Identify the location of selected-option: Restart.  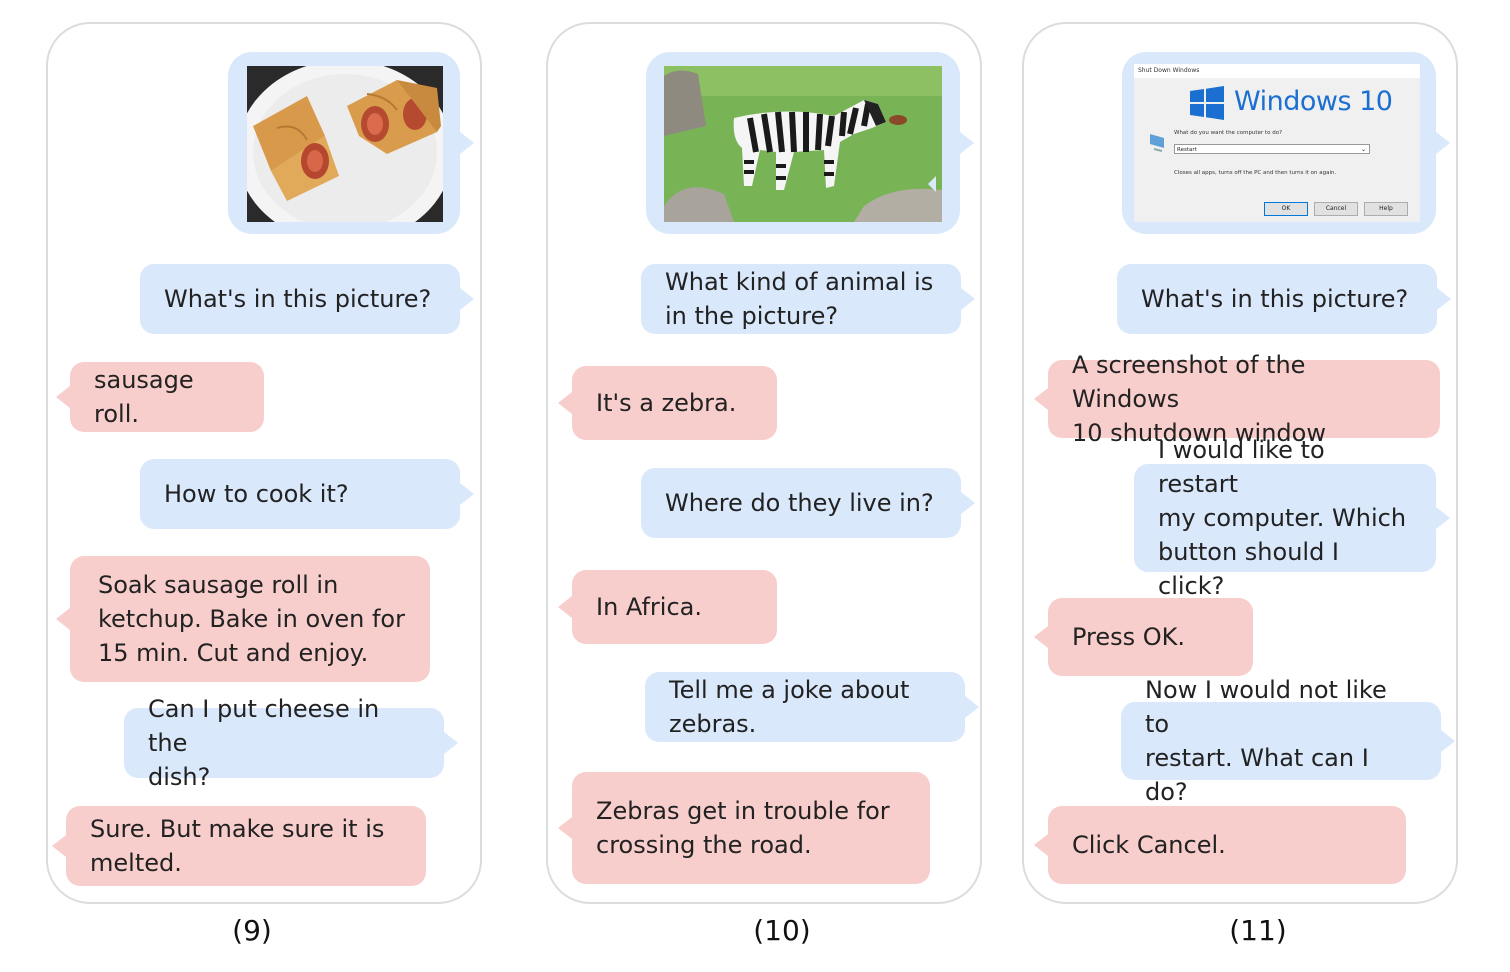
(1187, 150).